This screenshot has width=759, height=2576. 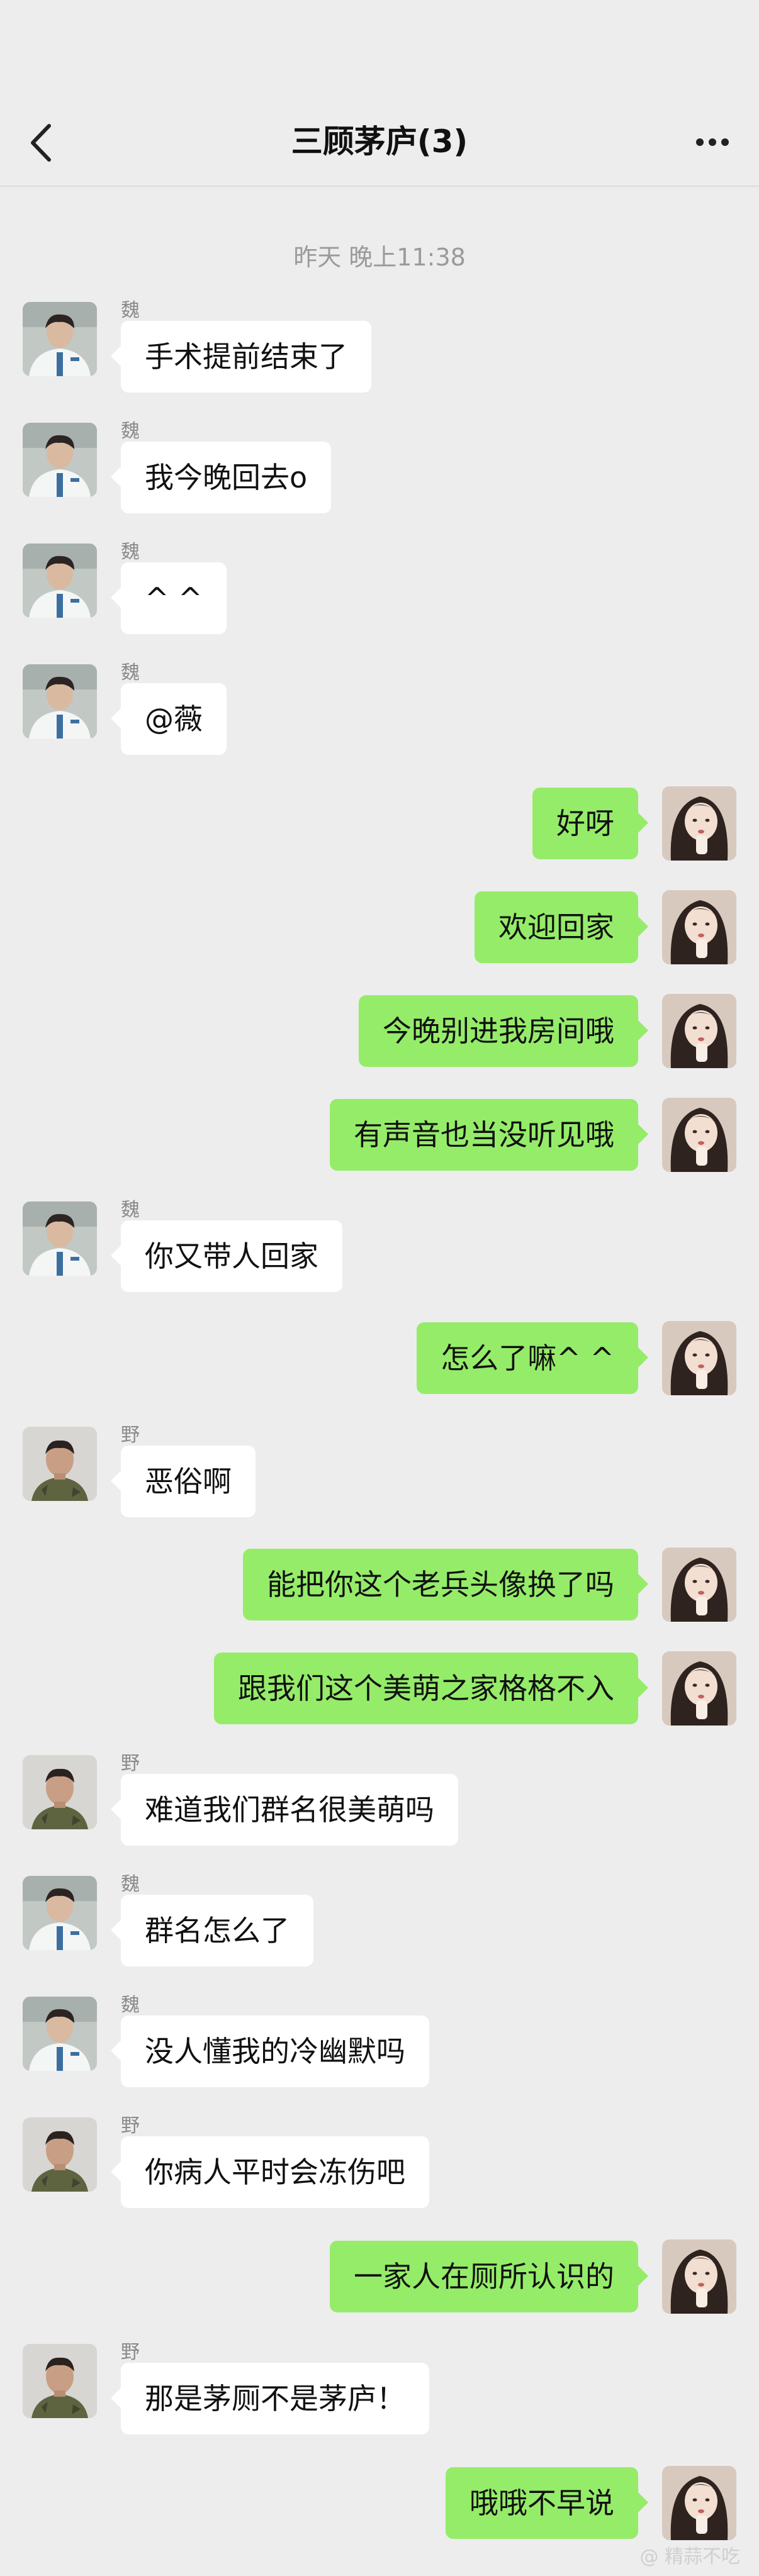 I want to click on message-bubble: 群名怎么了, so click(x=212, y=1930).